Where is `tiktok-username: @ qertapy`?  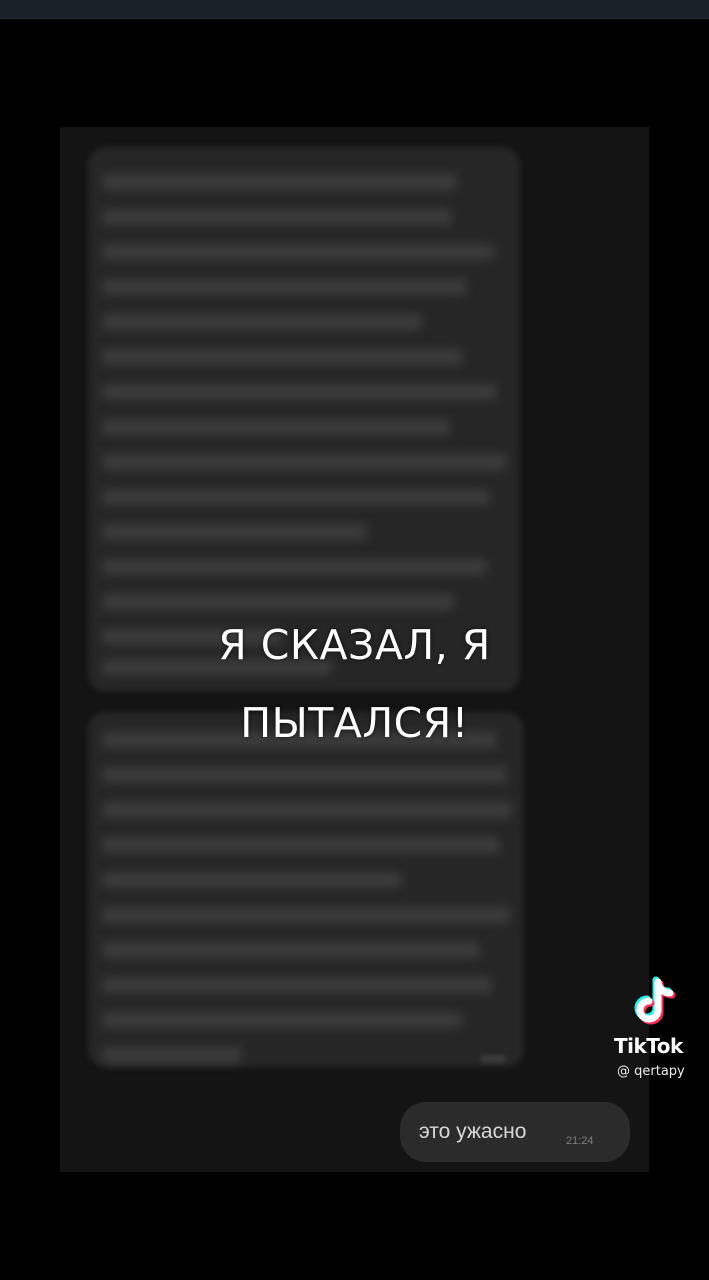 tiktok-username: @ qertapy is located at coordinates (651, 1071).